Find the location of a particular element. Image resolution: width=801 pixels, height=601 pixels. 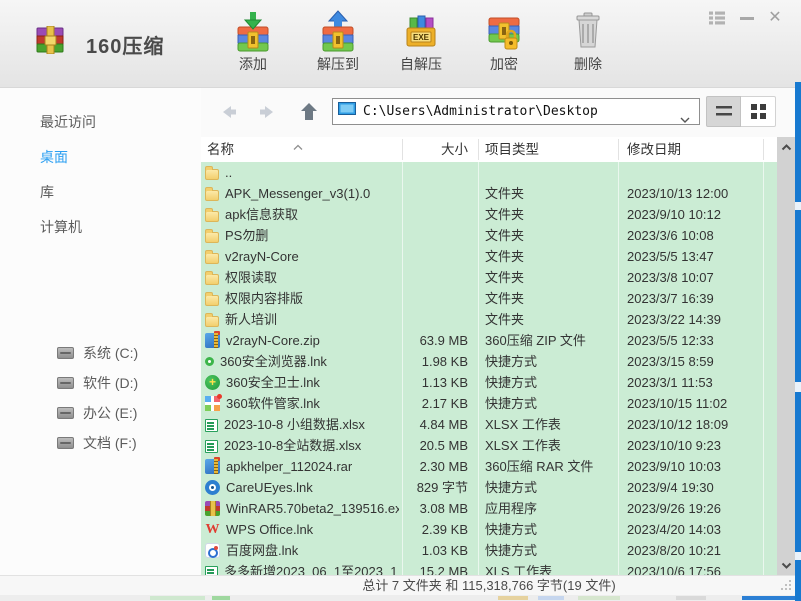

file-date: 2023/3/6 10:08 is located at coordinates (670, 235).